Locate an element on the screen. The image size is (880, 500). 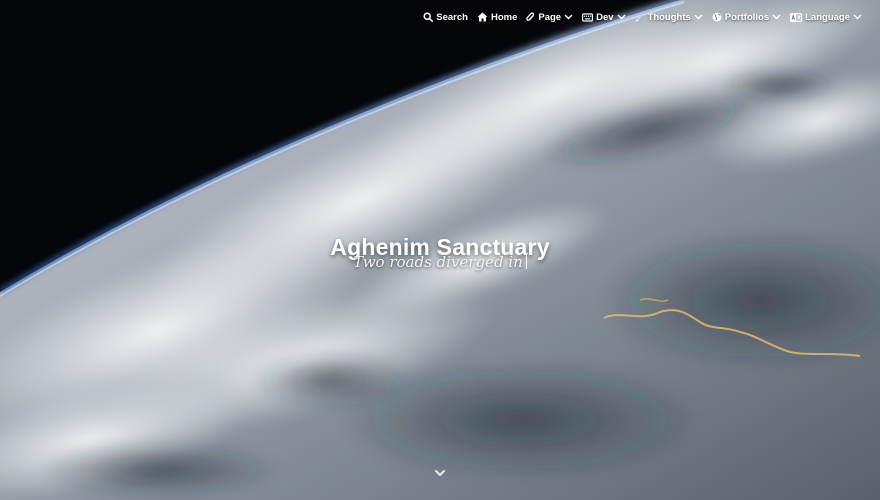
site-subtitle: Two roads diverged in is located at coordinates (440, 262).